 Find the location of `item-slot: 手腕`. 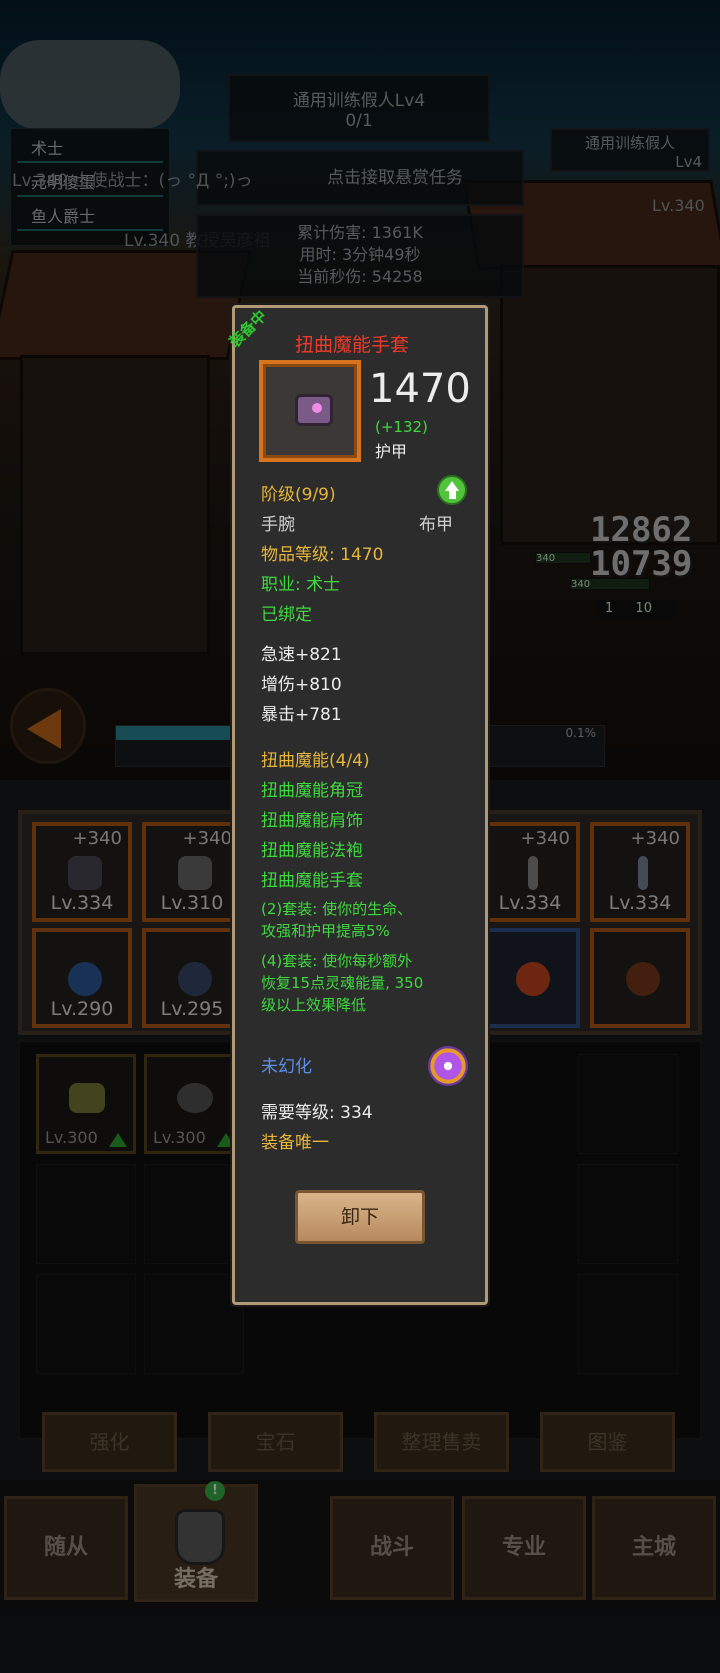

item-slot: 手腕 is located at coordinates (278, 525).